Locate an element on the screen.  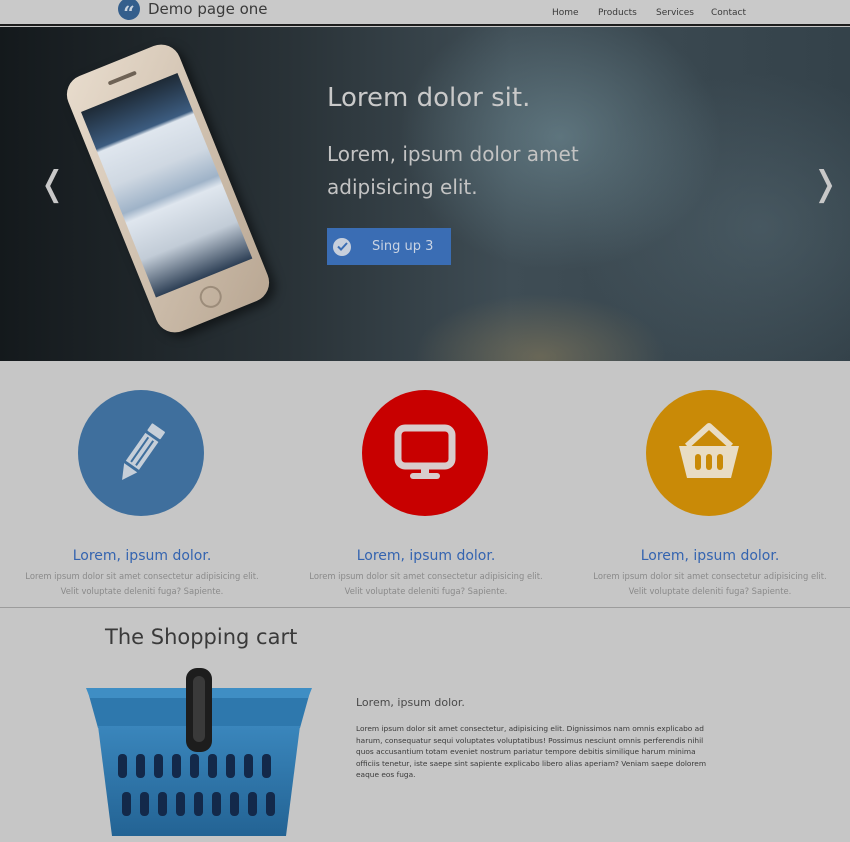
phone-speaker is located at coordinates (122, 78).